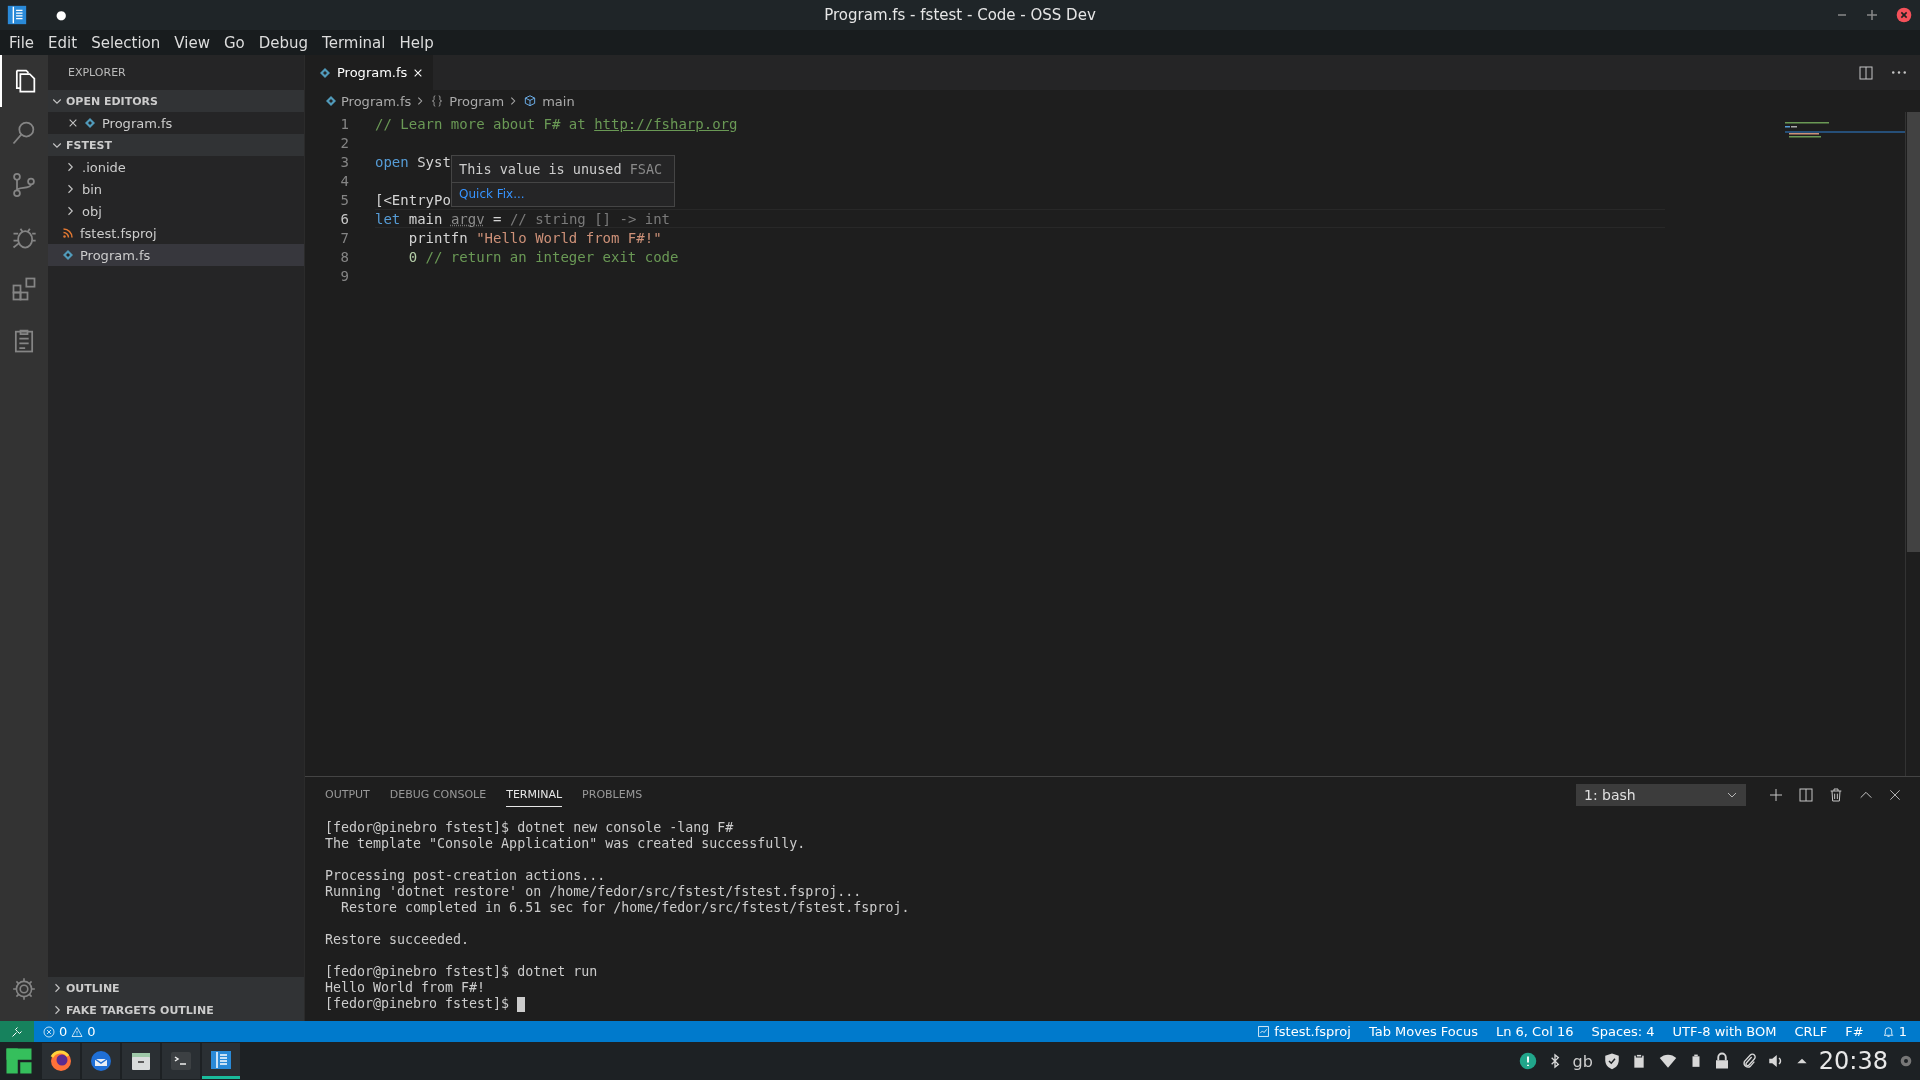  What do you see at coordinates (369, 72) in the screenshot?
I see `editor-tab: Program.fs` at bounding box center [369, 72].